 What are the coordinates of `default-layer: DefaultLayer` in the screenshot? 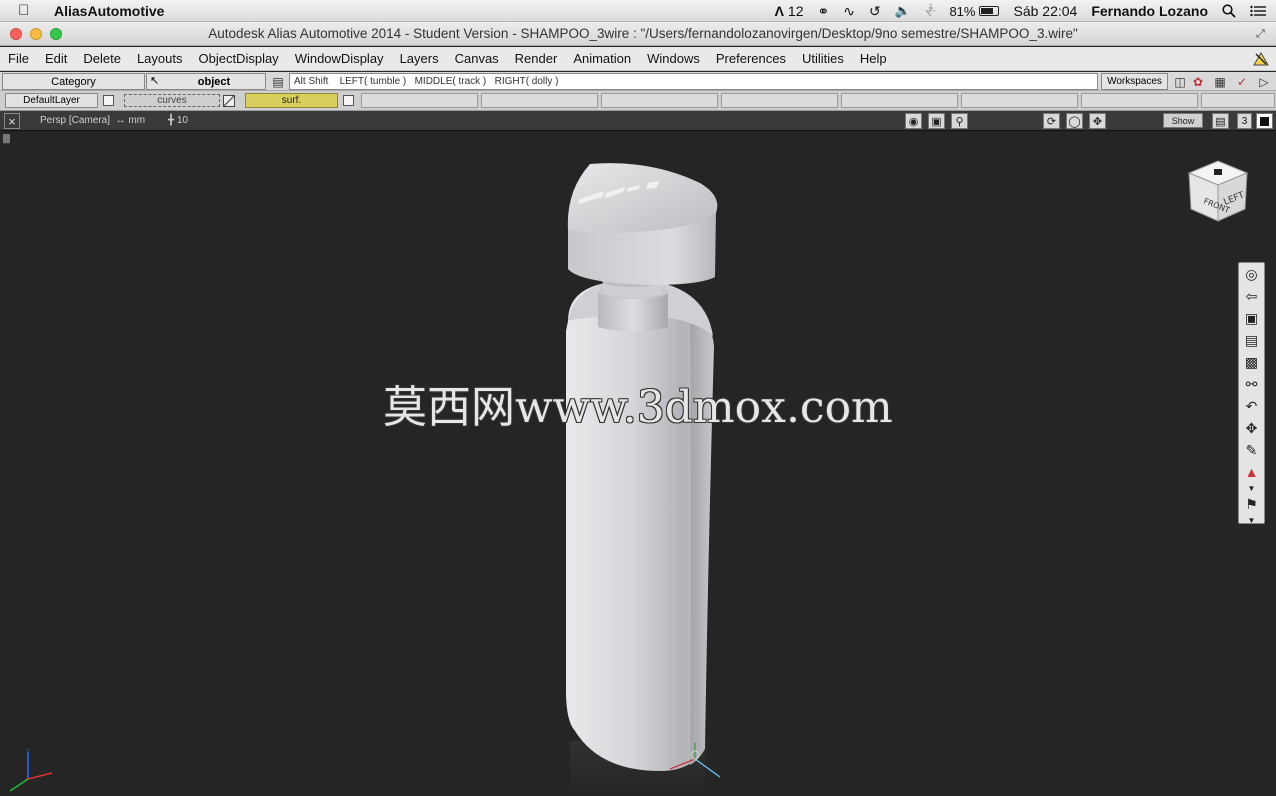 It's located at (51, 100).